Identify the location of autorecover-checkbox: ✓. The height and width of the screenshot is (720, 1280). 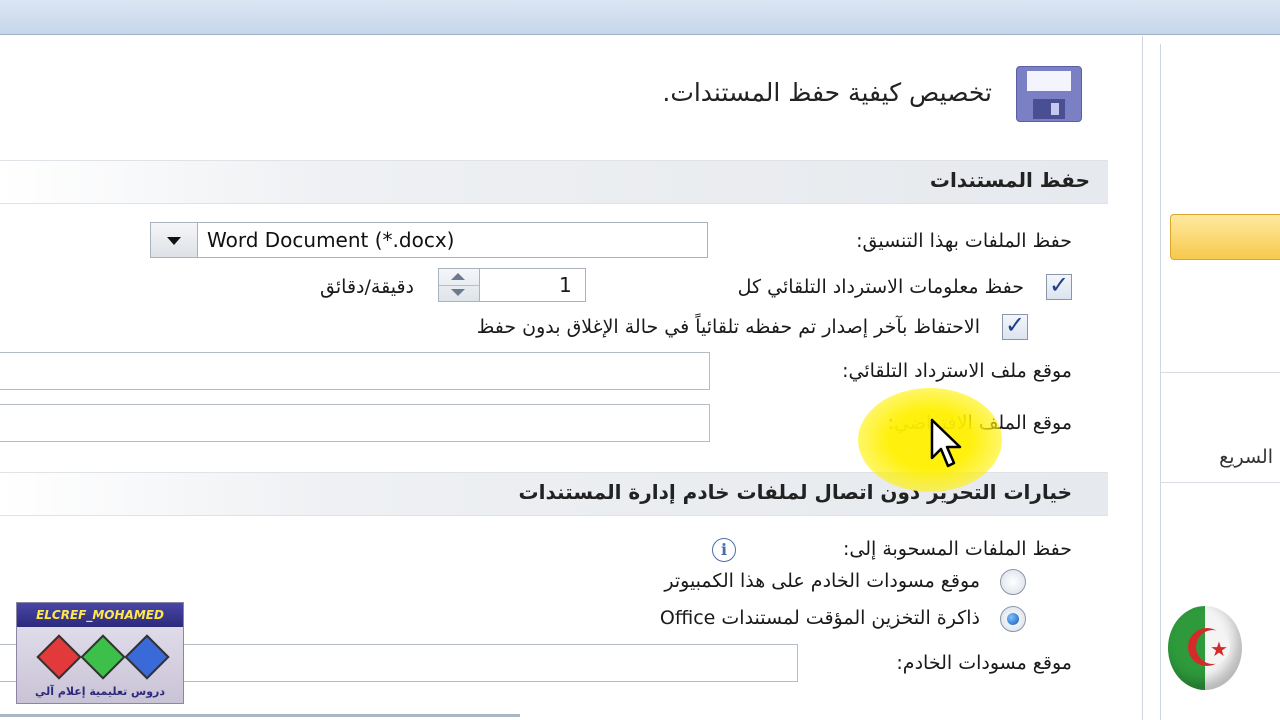
(1059, 285).